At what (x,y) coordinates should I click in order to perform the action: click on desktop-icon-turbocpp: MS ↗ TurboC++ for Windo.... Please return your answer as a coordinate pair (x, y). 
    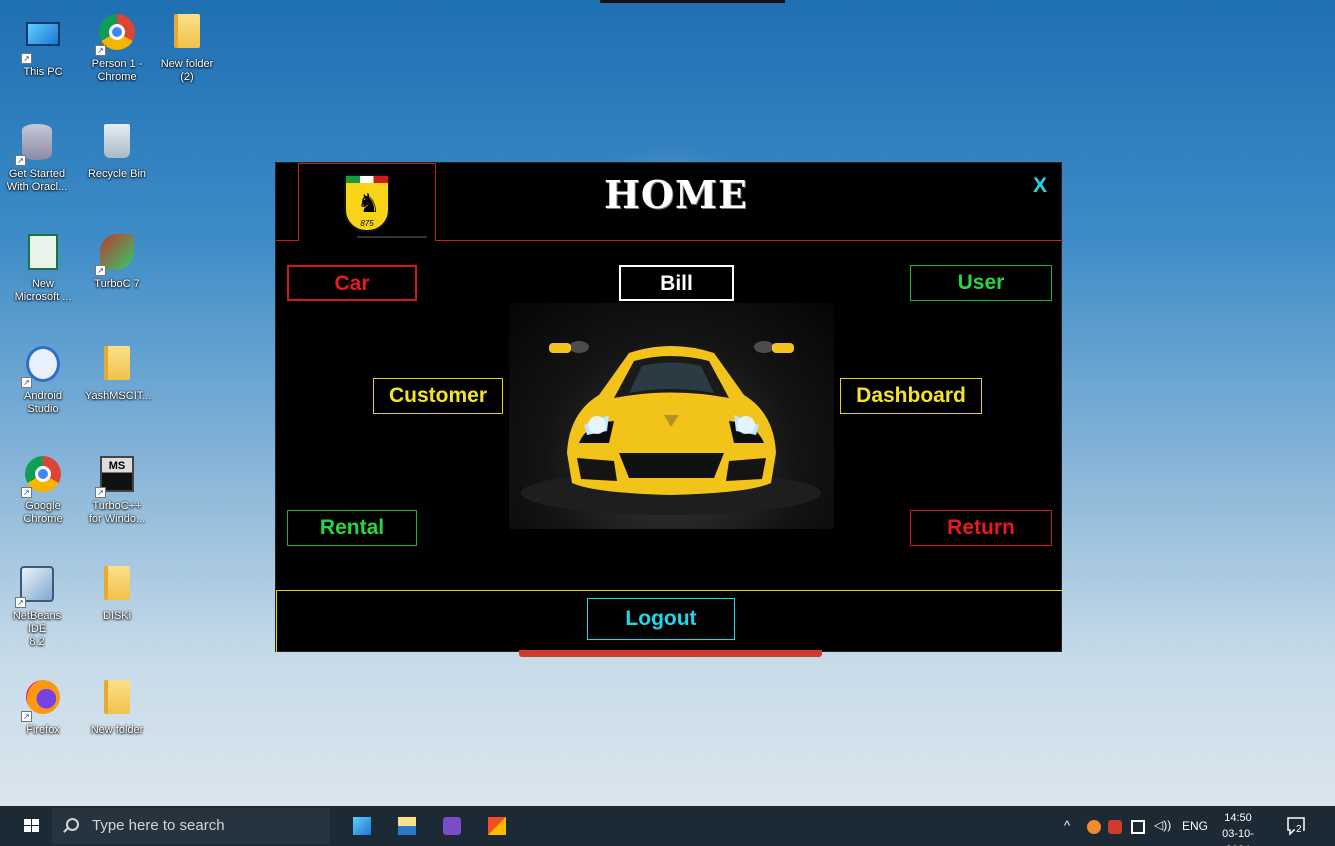
    Looking at the image, I should click on (117, 491).